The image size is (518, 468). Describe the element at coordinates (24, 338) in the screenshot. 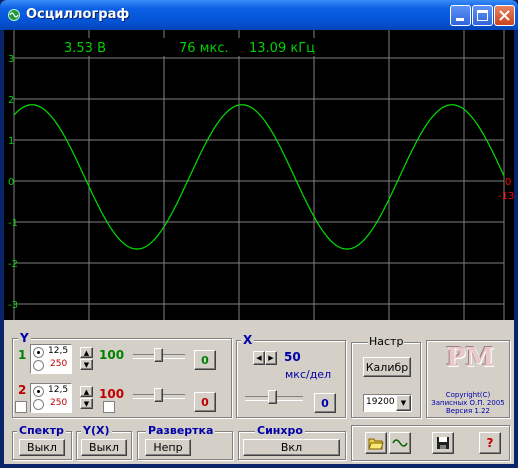

I see `y-panel-title: Y` at that location.